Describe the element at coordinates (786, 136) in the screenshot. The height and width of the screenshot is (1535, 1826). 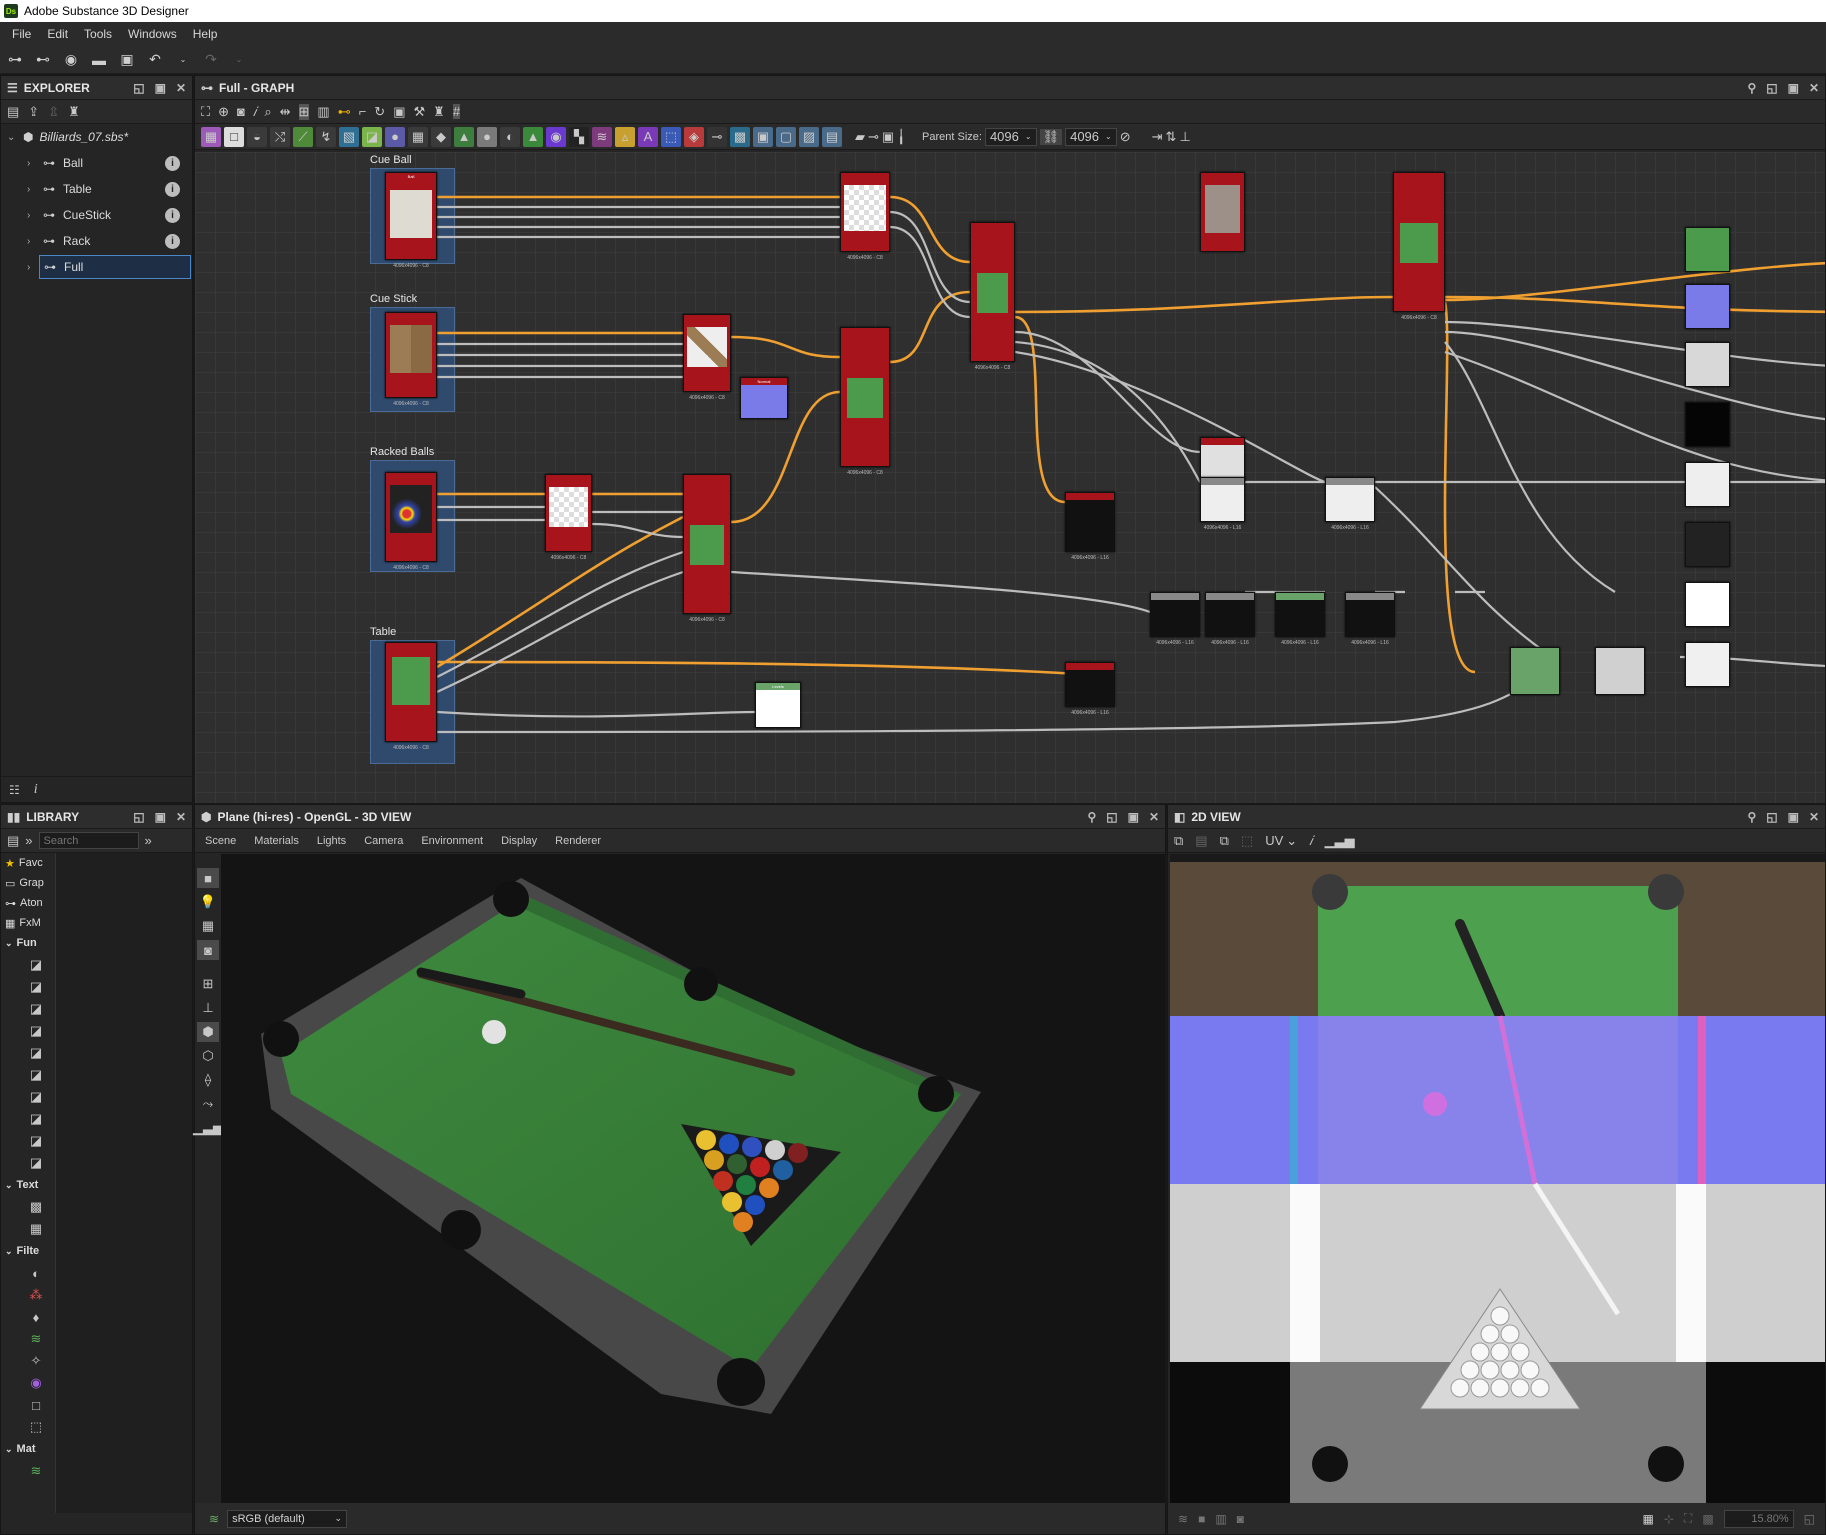
I see `dissolve-icon: ▢` at that location.